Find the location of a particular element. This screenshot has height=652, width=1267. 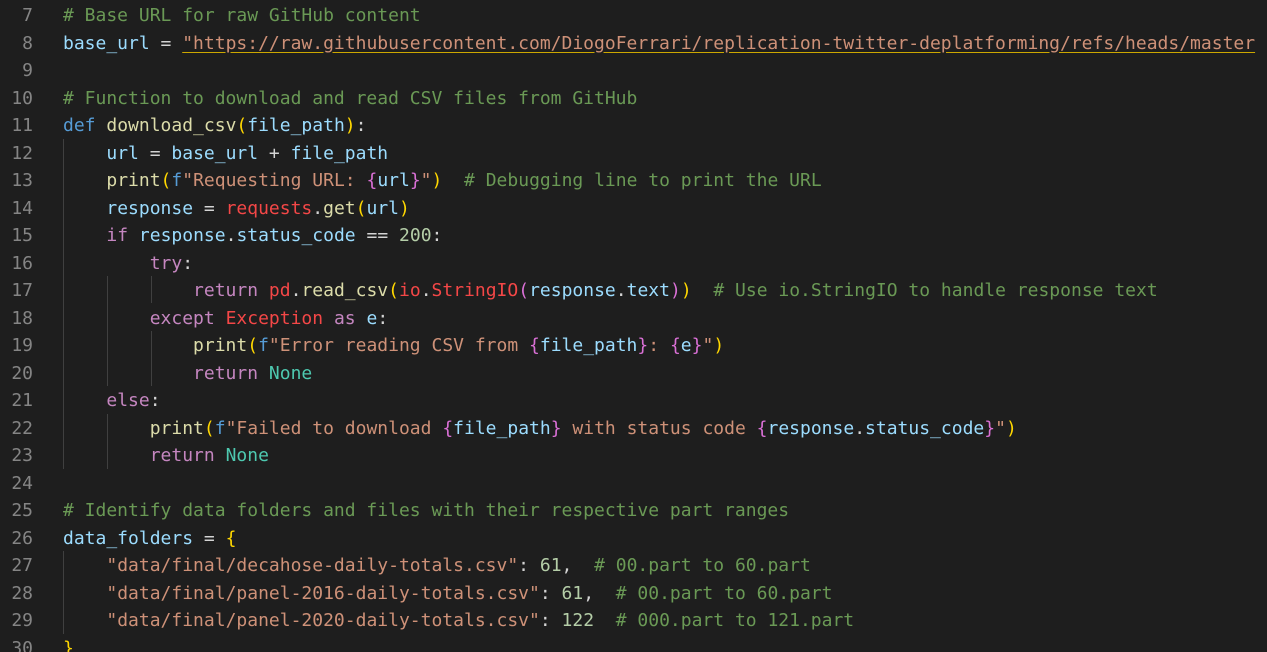

code-token: "Error reading CSV from is located at coordinates (399, 345).